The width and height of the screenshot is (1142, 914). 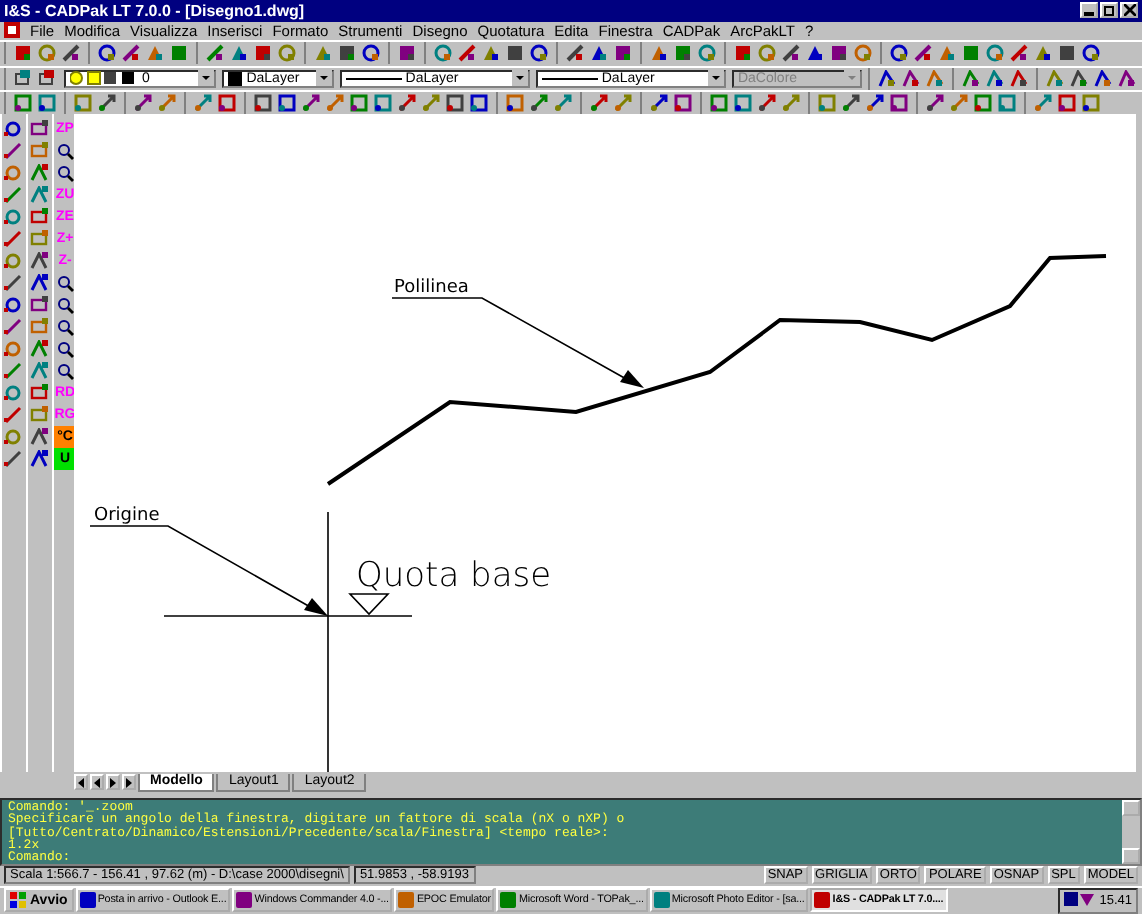 I want to click on drawing-label: Polilinea, so click(x=431, y=288).